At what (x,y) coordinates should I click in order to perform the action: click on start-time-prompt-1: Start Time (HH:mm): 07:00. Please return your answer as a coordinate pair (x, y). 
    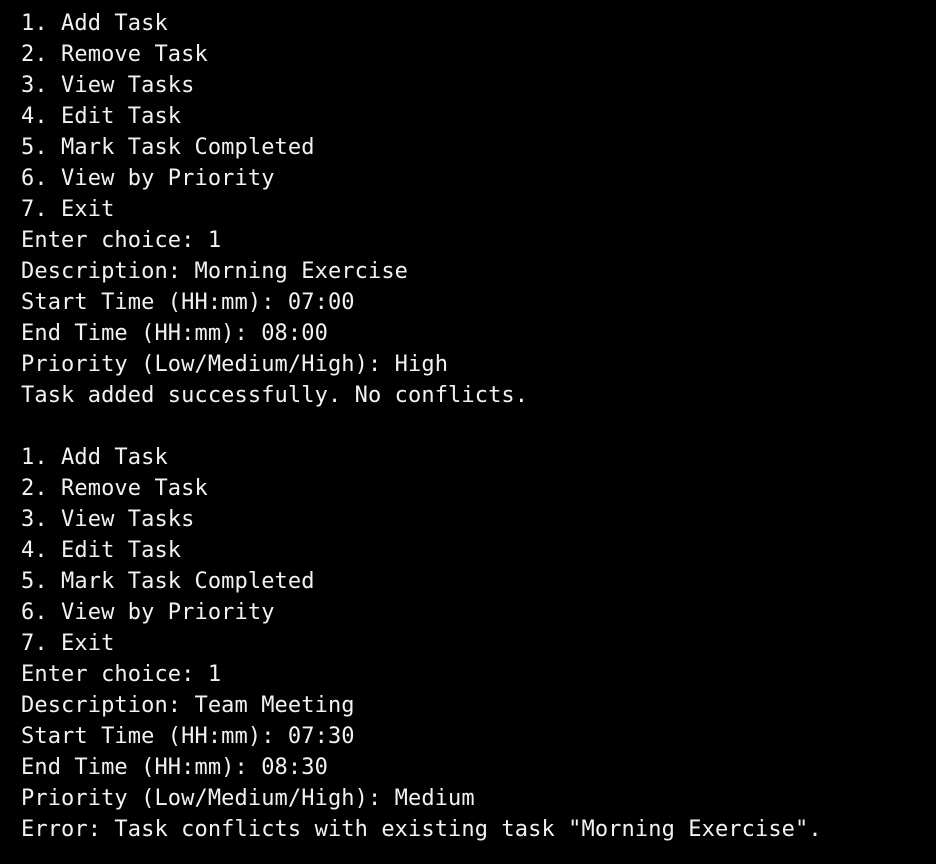
    Looking at the image, I should click on (188, 302).